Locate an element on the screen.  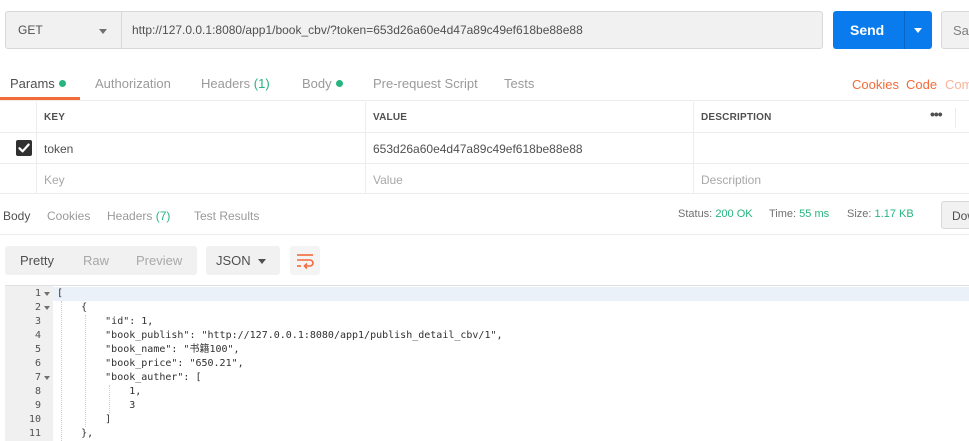
line-number: 7 is located at coordinates (37, 377).